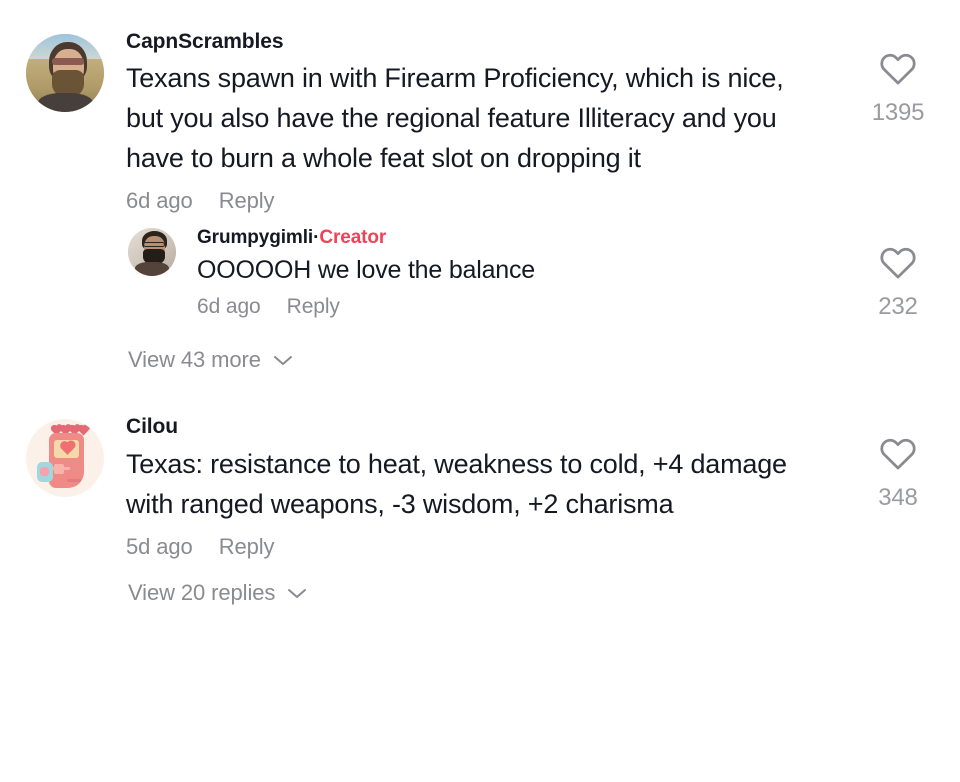 Image resolution: width=960 pixels, height=782 pixels. Describe the element at coordinates (202, 592) in the screenshot. I see `view-more-label: View 20 replies` at that location.